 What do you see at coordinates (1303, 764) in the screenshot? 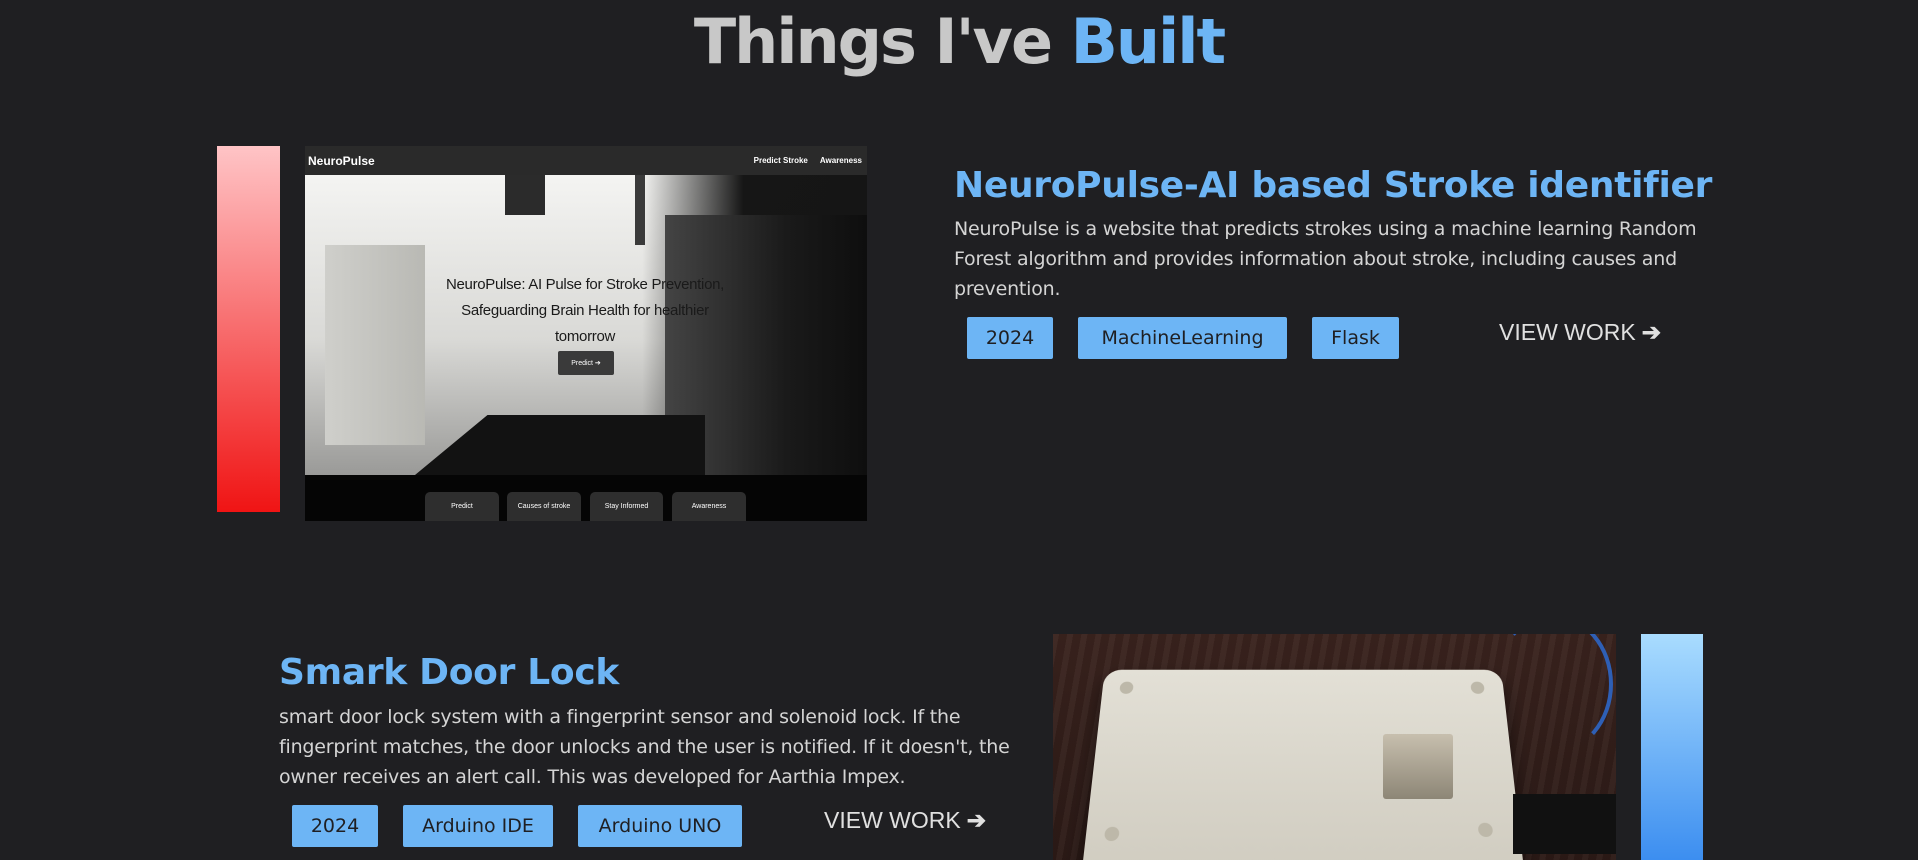
I see `enclosure-box` at bounding box center [1303, 764].